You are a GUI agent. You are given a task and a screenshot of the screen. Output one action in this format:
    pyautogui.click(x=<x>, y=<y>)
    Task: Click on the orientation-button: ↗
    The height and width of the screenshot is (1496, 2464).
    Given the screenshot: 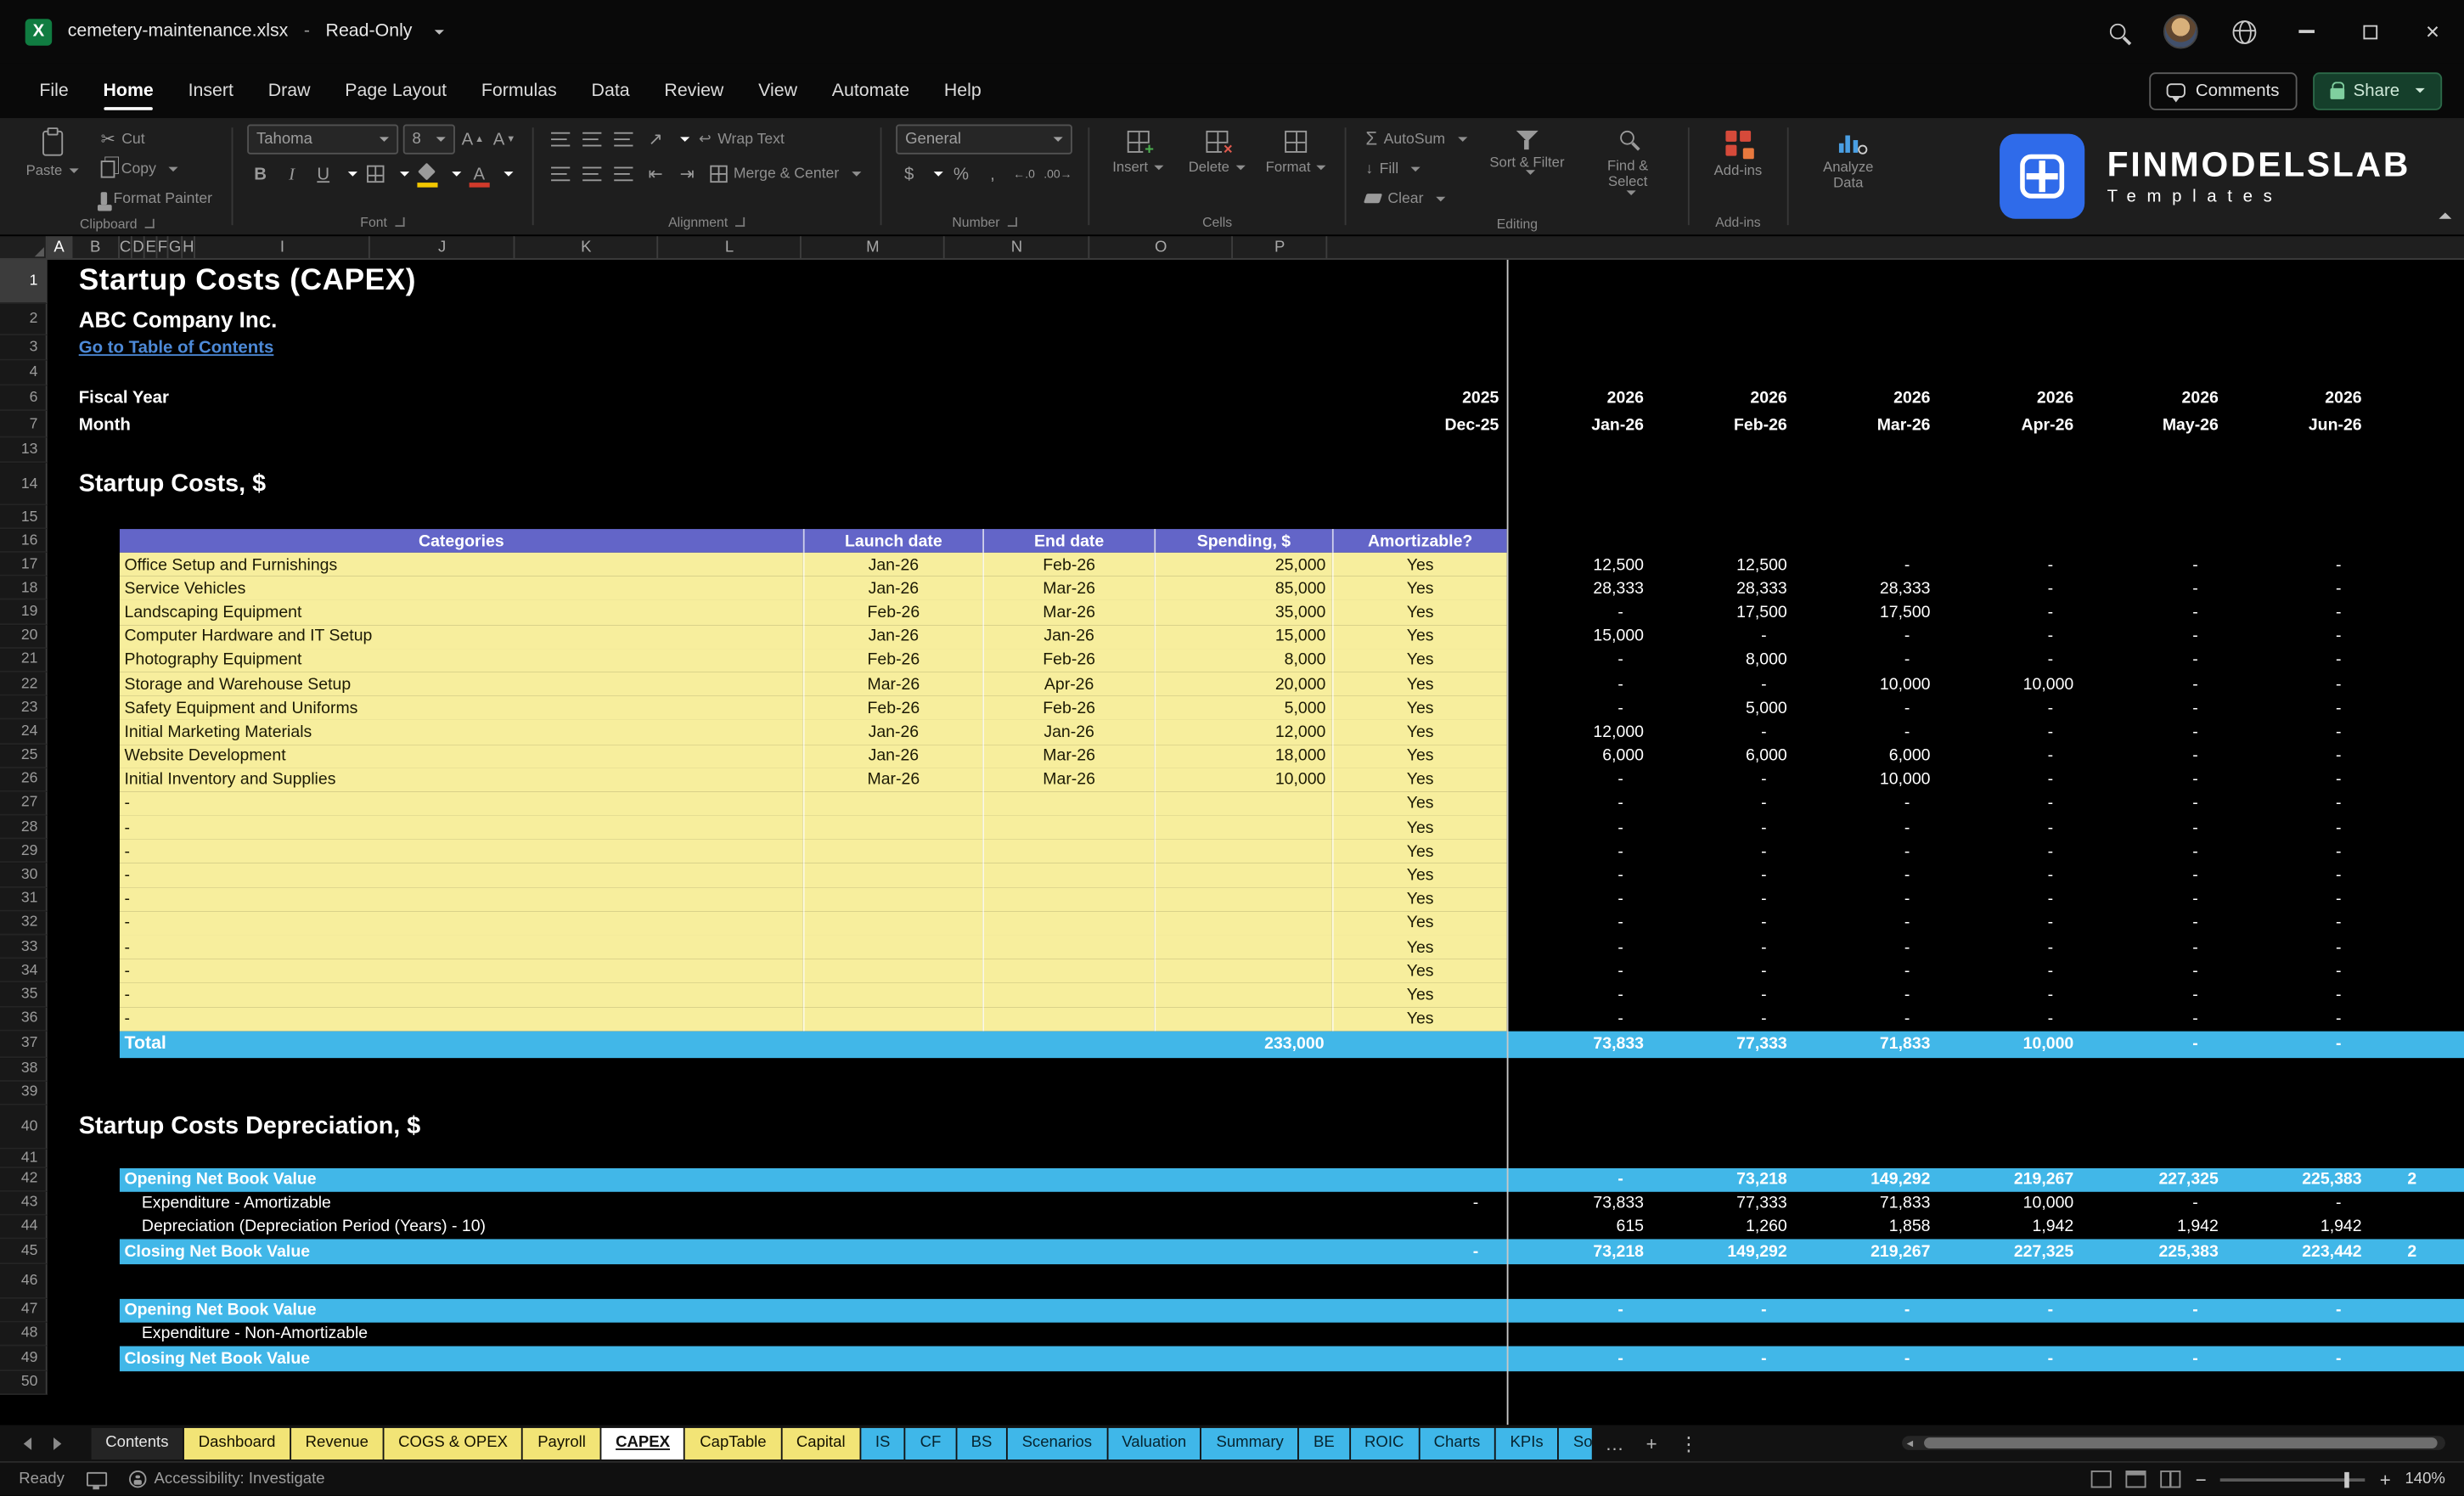 What is the action you would take?
    pyautogui.click(x=655, y=138)
    